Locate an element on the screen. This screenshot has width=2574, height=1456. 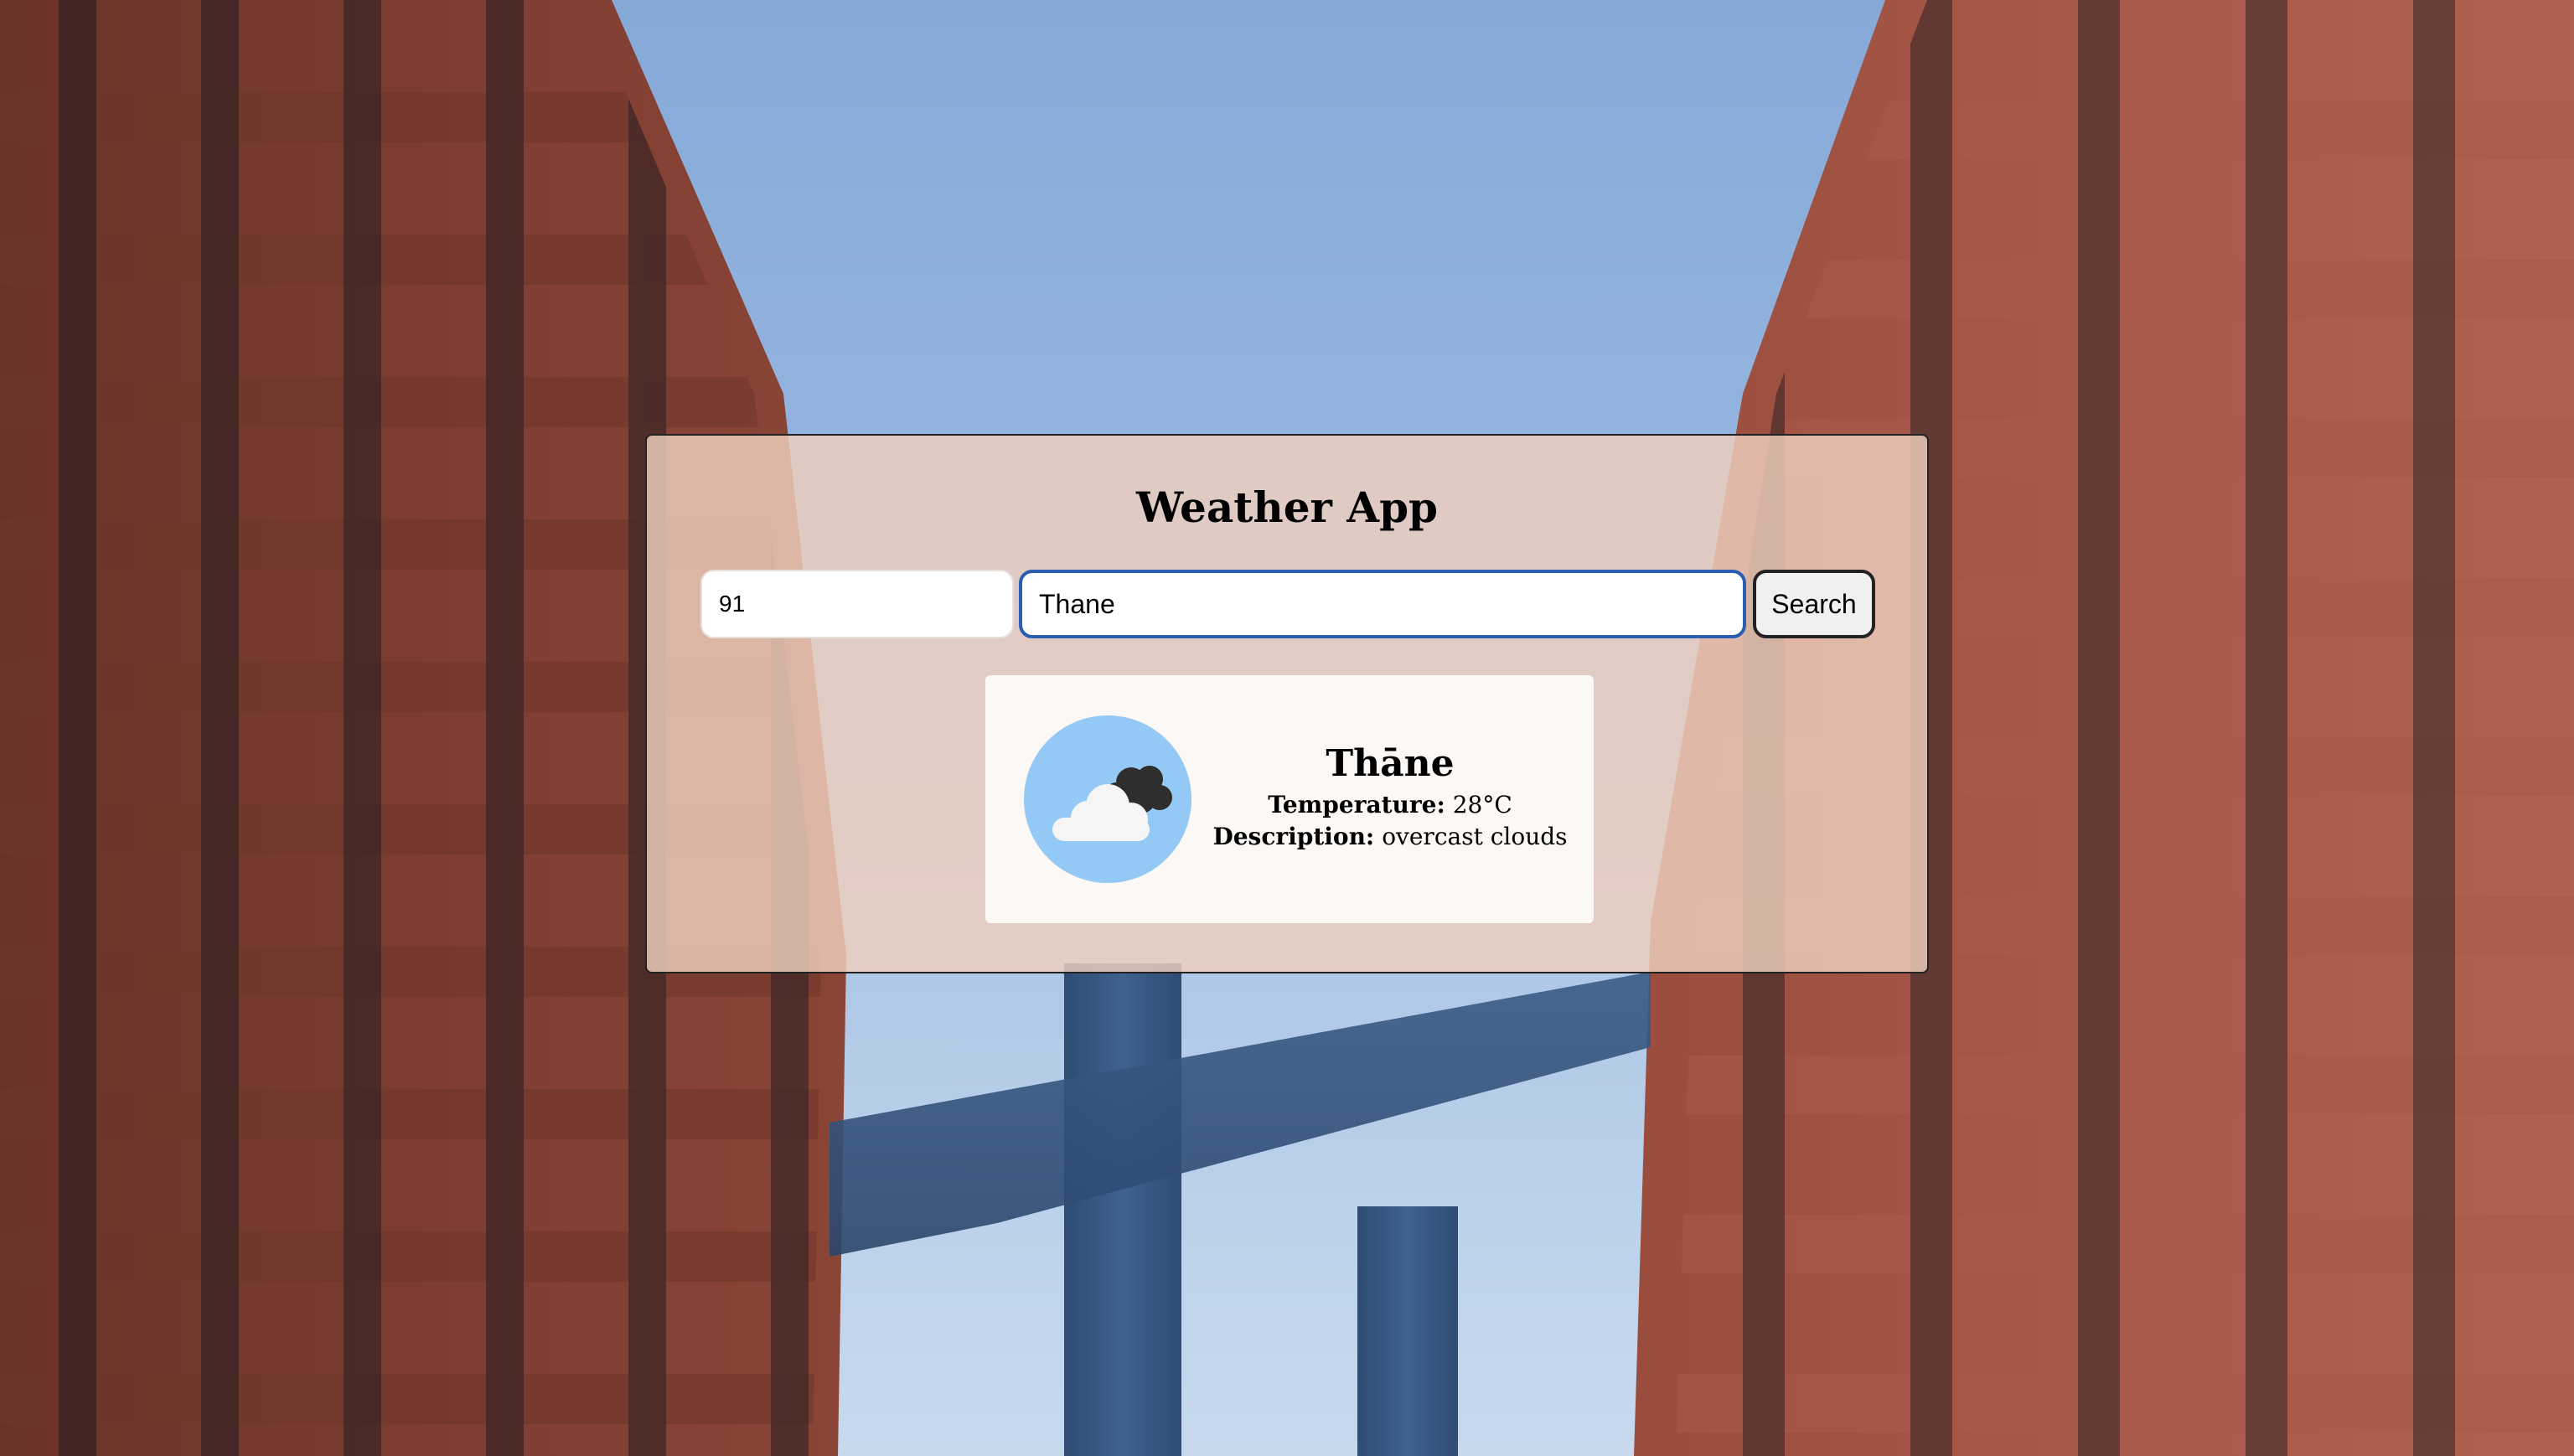
temperature-label: Temperature: is located at coordinates (1356, 804).